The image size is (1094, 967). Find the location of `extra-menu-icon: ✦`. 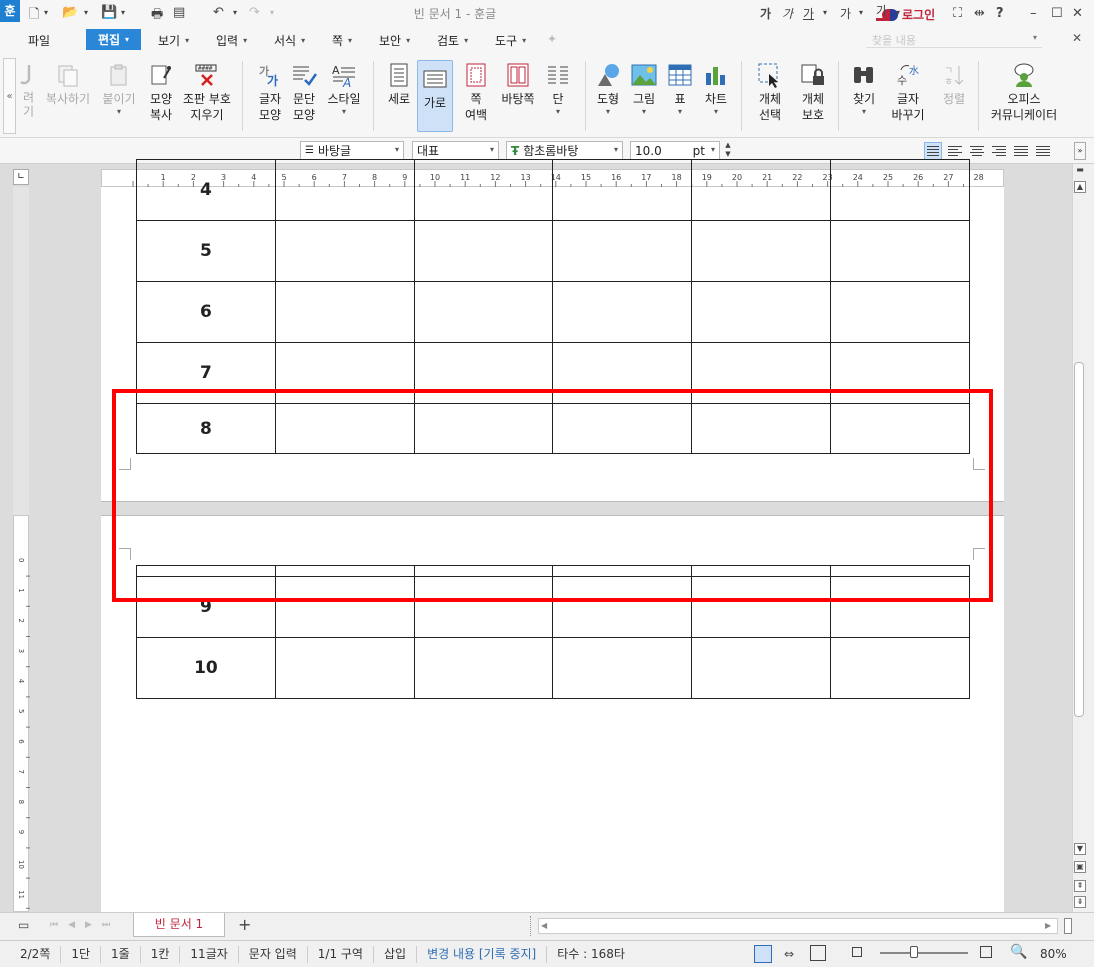

extra-menu-icon: ✦ is located at coordinates (552, 39).